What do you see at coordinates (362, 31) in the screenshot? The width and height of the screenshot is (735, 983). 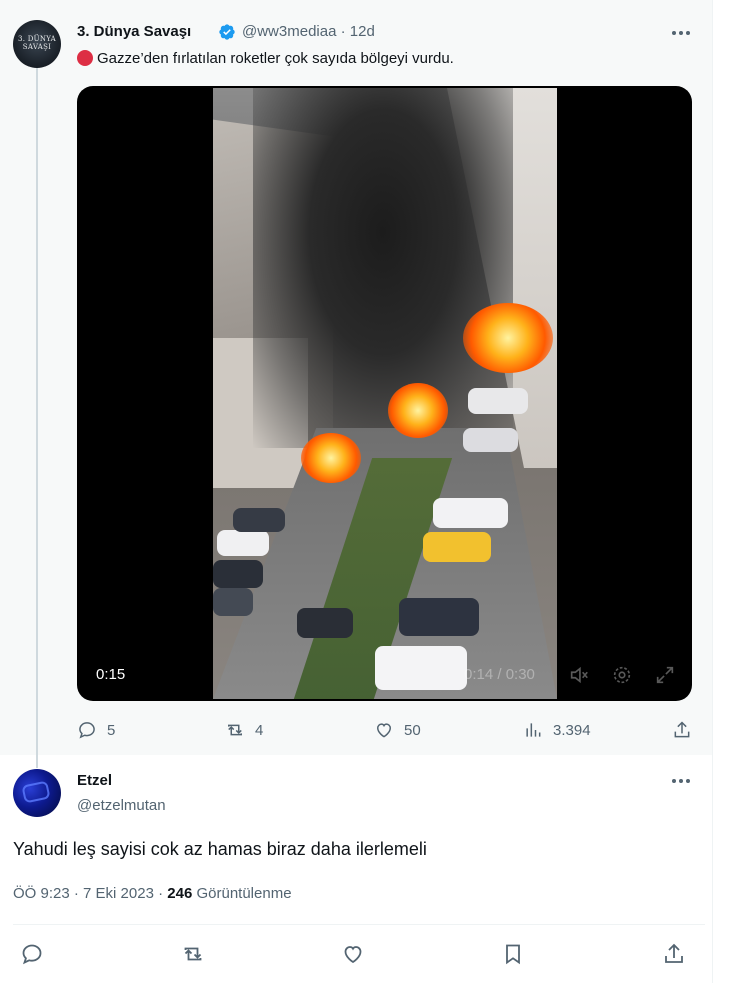 I see `timestamp: 12d` at bounding box center [362, 31].